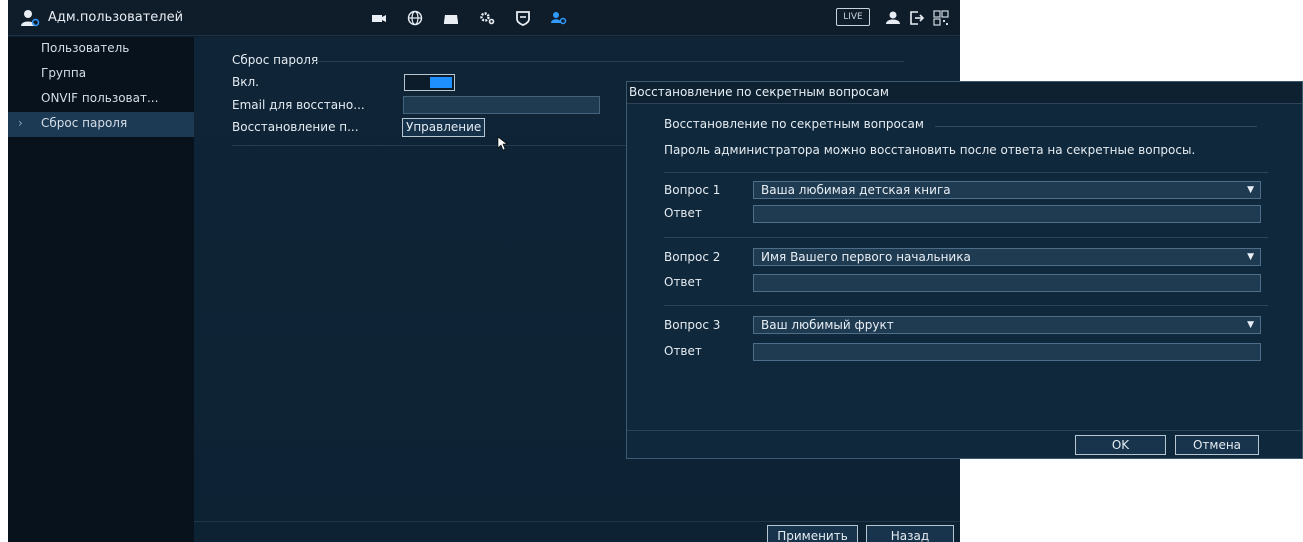 The height and width of the screenshot is (542, 1303). What do you see at coordinates (101, 74) in the screenshot?
I see `sidebar-item-group: Группа` at bounding box center [101, 74].